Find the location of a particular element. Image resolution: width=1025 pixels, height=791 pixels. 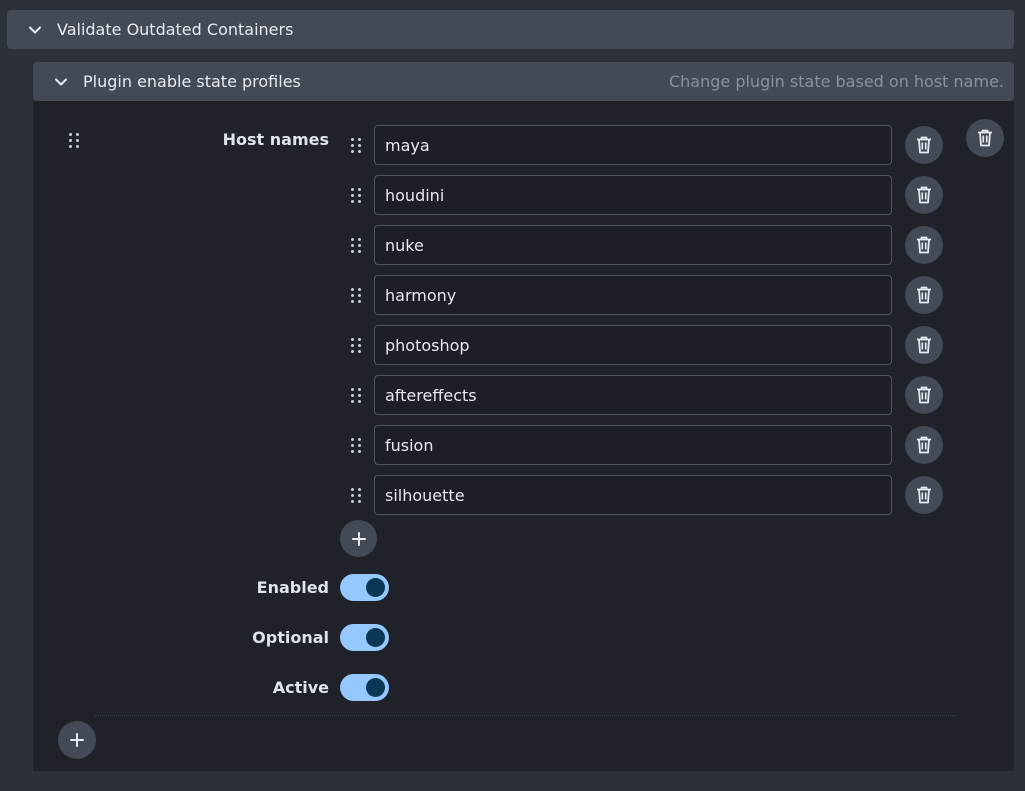

section-description: Change plugin state based on host name. is located at coordinates (836, 81).